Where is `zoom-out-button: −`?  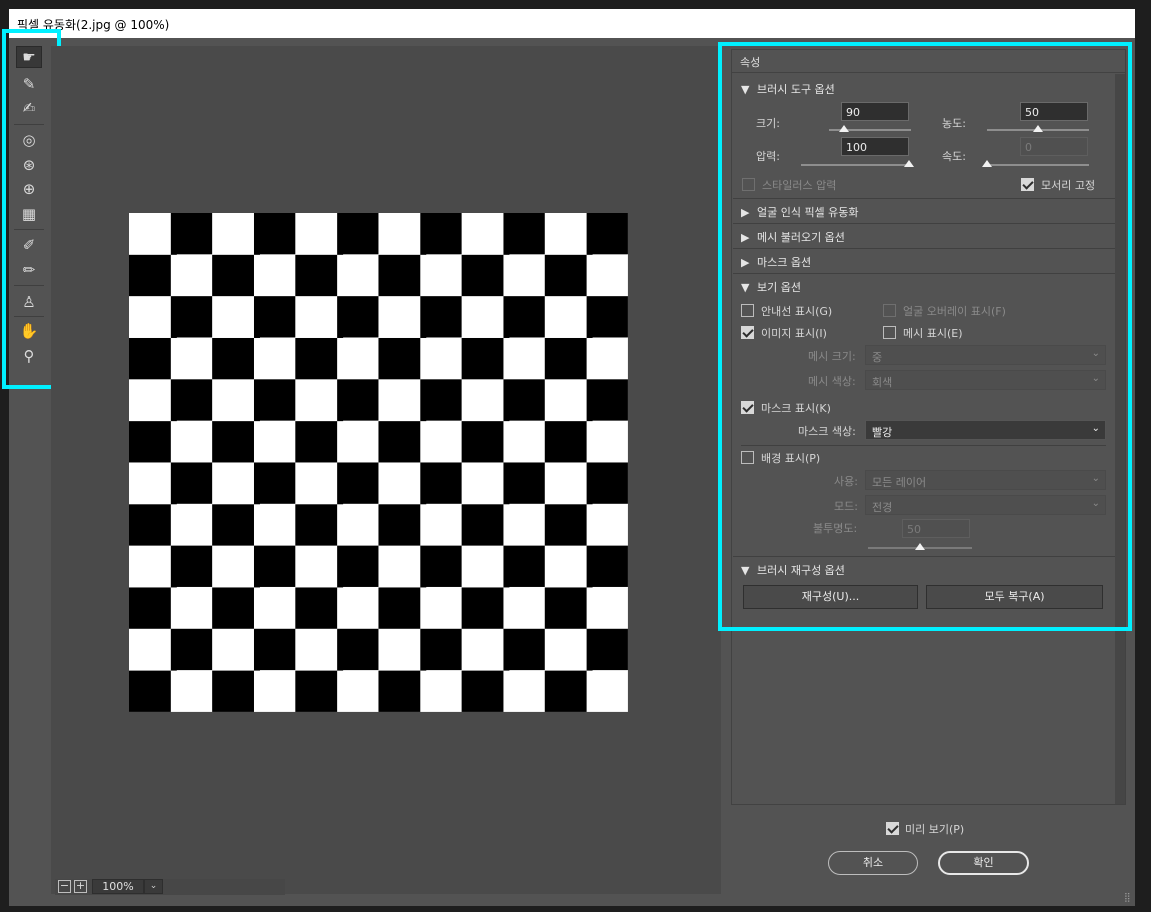
zoom-out-button: − is located at coordinates (64, 886).